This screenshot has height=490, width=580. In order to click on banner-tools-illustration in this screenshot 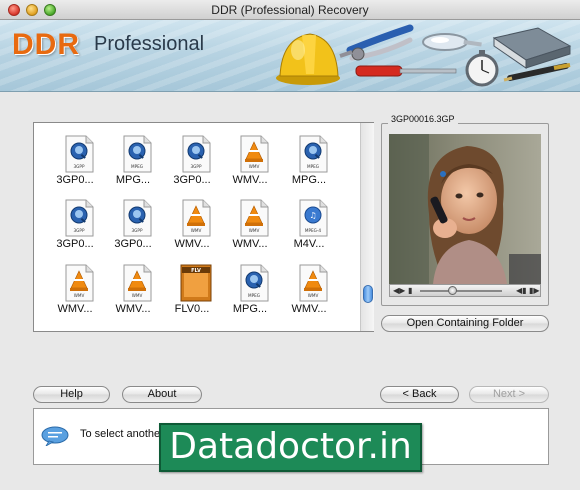, I will do `click(424, 55)`.